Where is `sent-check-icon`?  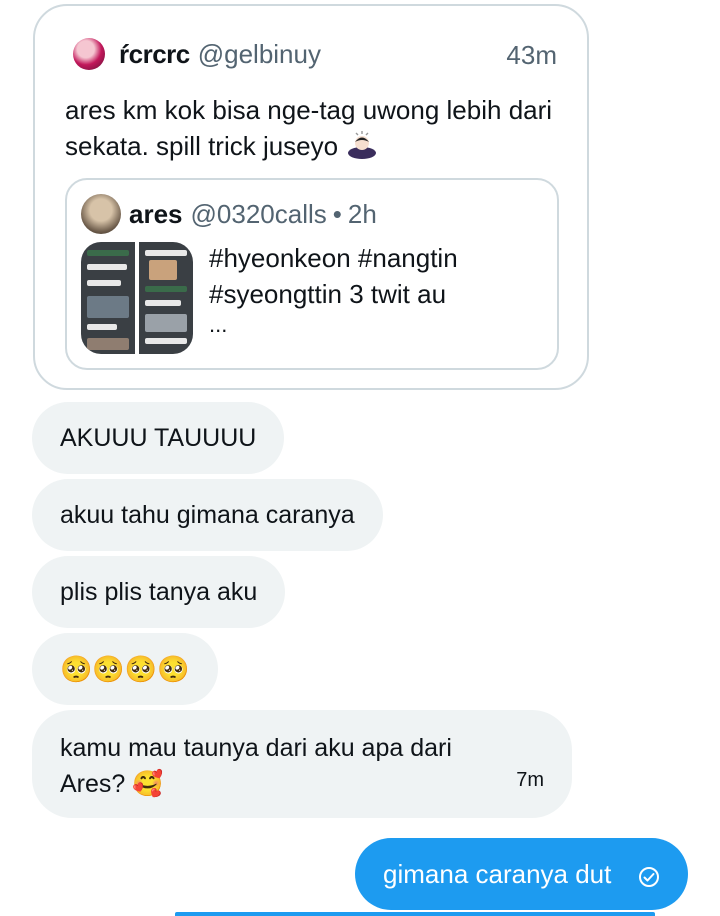
sent-check-icon is located at coordinates (649, 875).